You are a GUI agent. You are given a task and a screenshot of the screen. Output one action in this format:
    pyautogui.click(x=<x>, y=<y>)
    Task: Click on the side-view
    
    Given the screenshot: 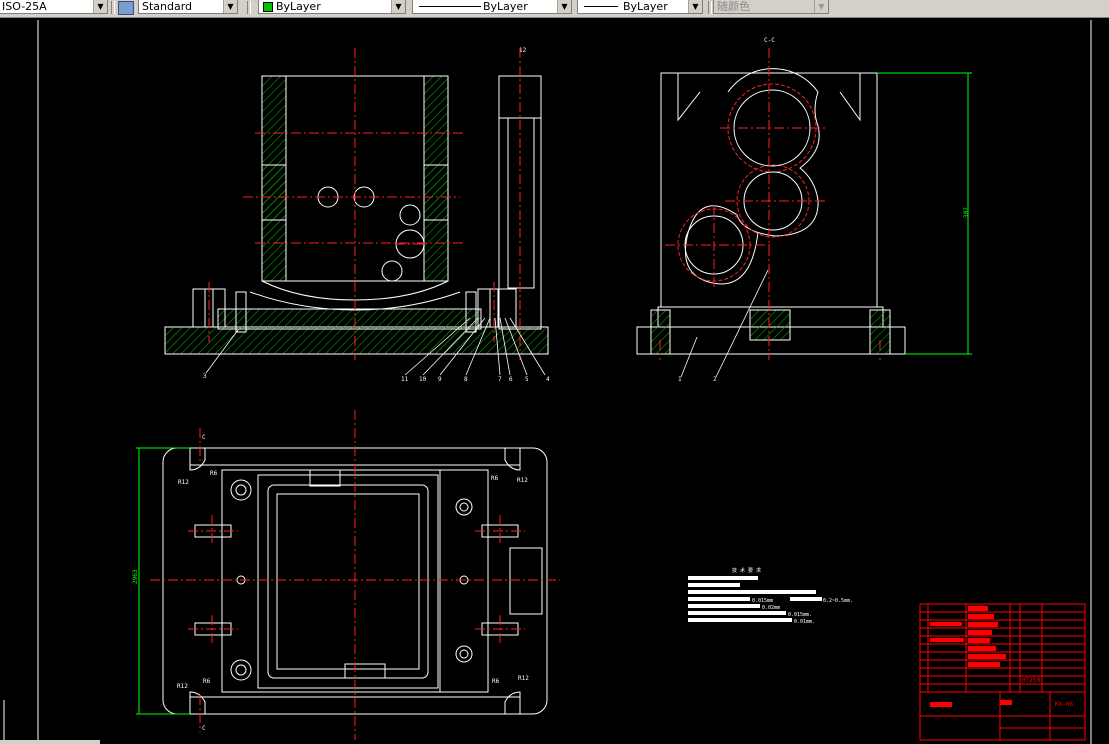 What is the action you would take?
    pyautogui.click(x=771, y=211)
    